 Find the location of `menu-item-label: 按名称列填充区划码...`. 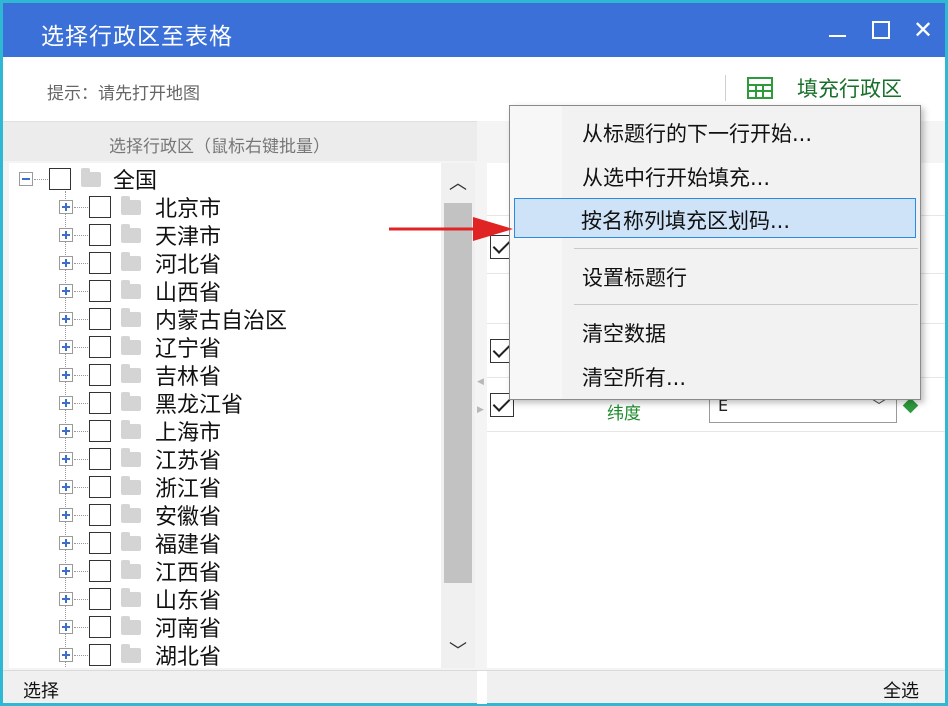

menu-item-label: 按名称列填充区划码... is located at coordinates (686, 221).